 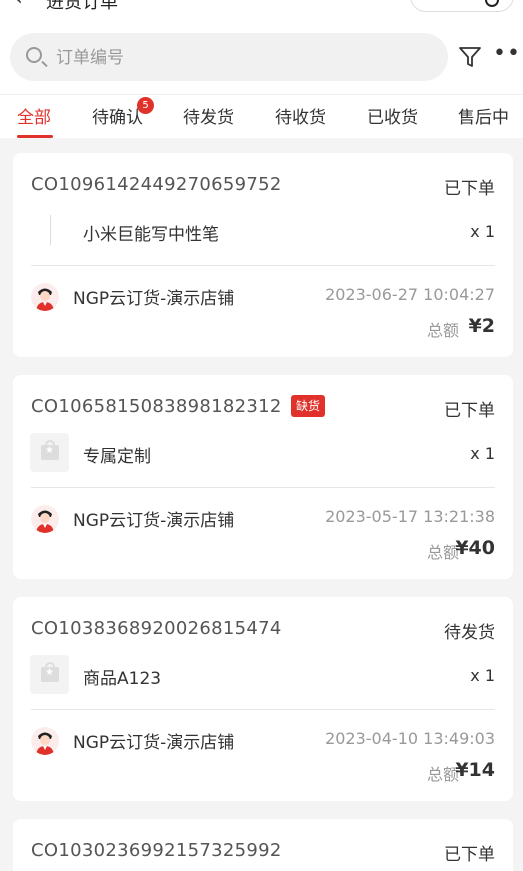 I want to click on tab-all: 全部, so click(x=34, y=115).